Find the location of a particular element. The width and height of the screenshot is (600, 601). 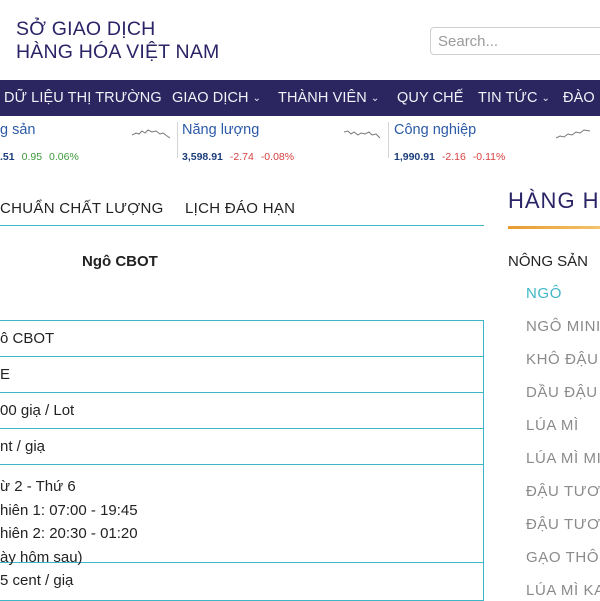

sidebar-title: HÀNG H is located at coordinates (554, 200).